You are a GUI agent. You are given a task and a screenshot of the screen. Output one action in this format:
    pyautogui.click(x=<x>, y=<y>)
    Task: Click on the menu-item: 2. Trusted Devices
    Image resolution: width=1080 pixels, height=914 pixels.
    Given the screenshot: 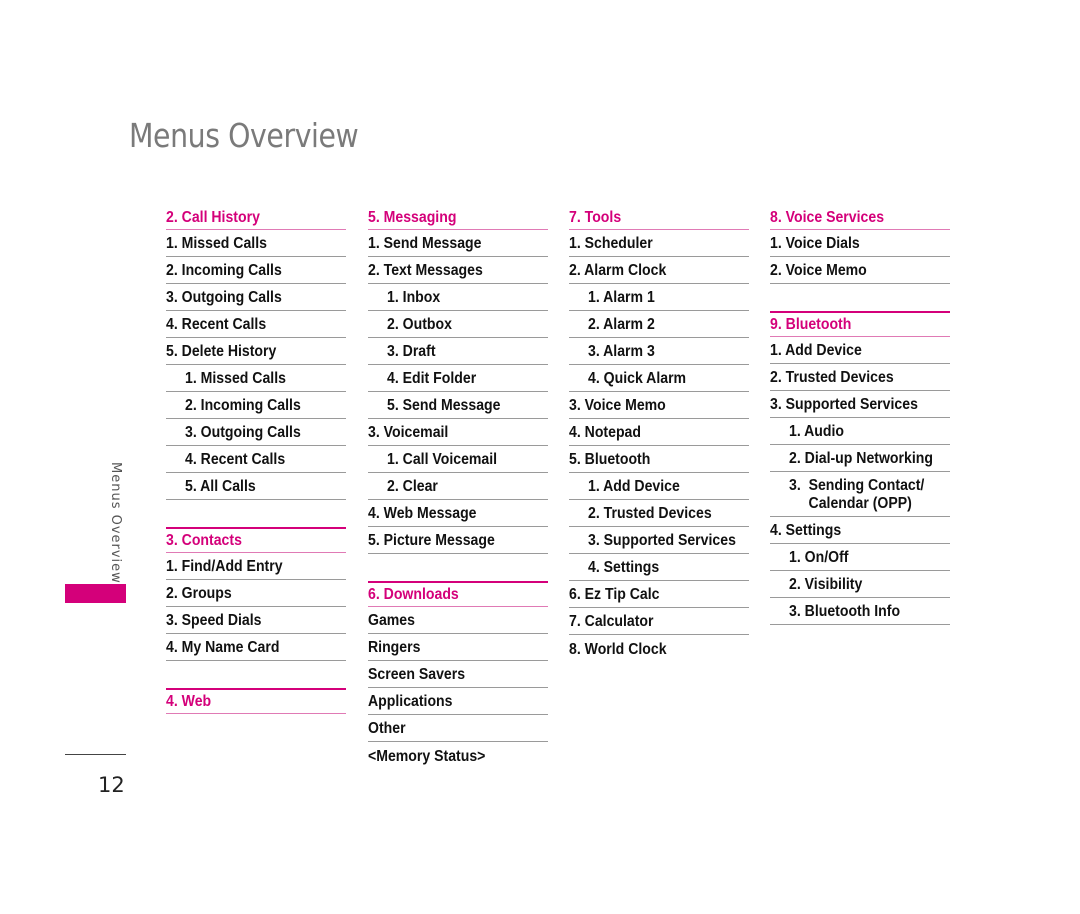 What is the action you would take?
    pyautogui.click(x=860, y=377)
    